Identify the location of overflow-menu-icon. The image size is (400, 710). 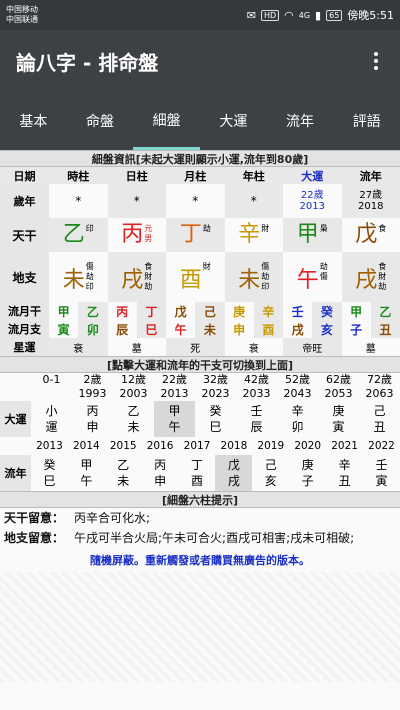
(376, 61).